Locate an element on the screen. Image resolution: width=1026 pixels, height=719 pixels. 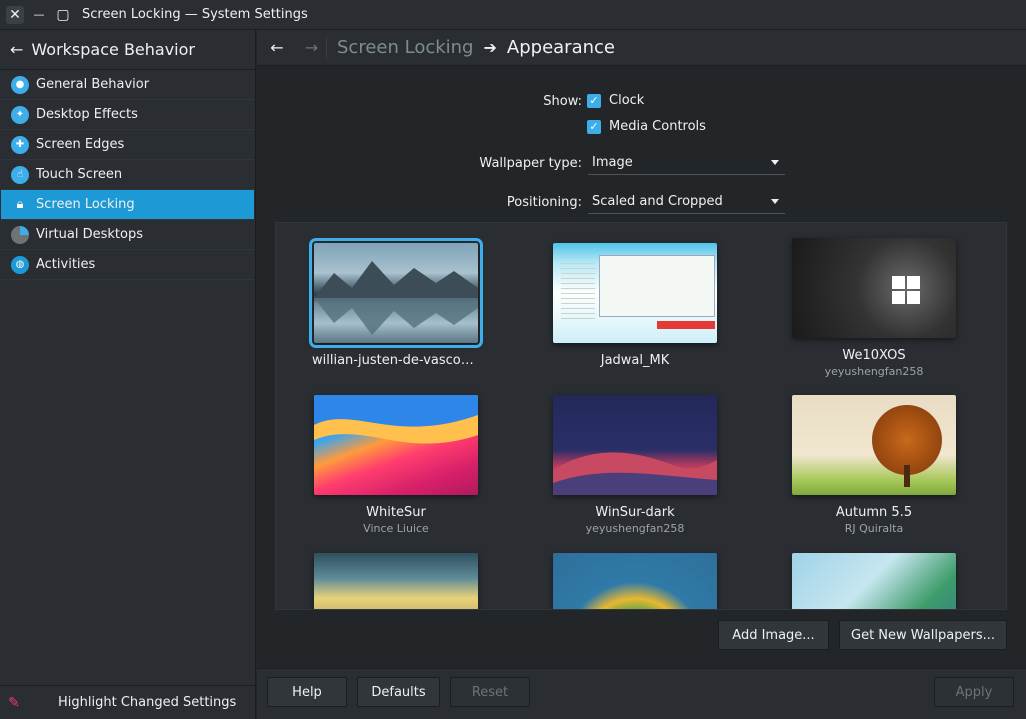
wallpaper-type-value: Image is located at coordinates (612, 162).